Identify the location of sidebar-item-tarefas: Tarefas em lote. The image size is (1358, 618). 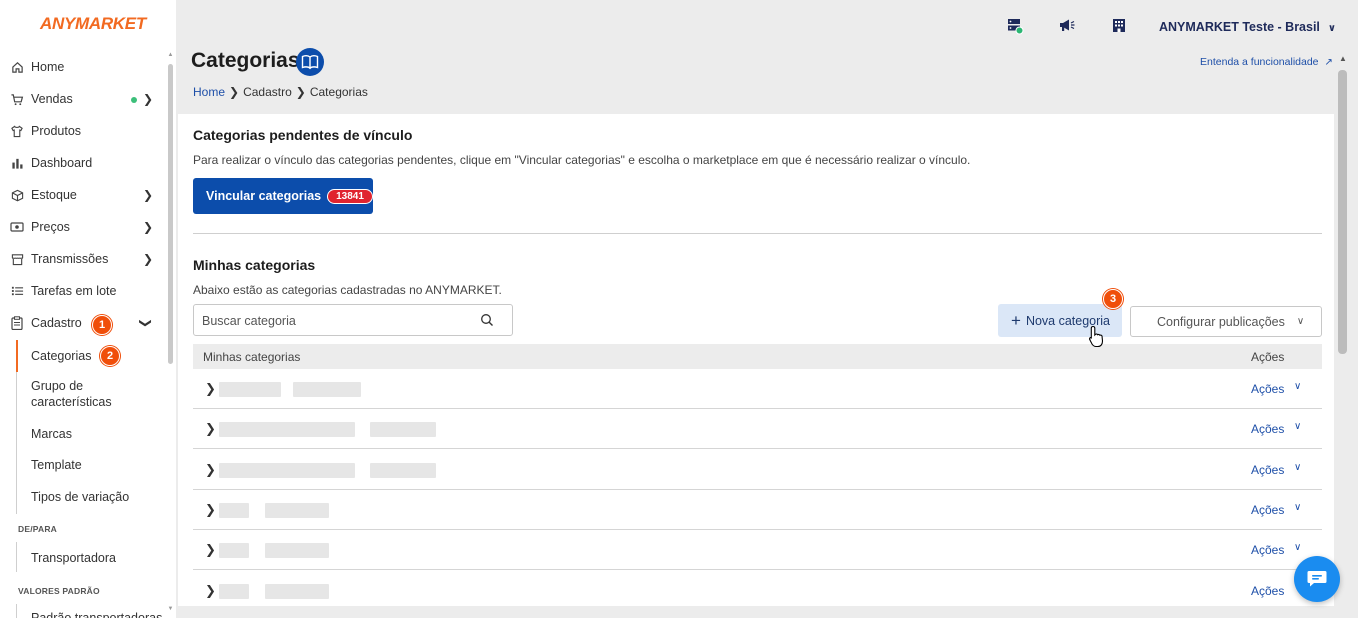
(82, 291).